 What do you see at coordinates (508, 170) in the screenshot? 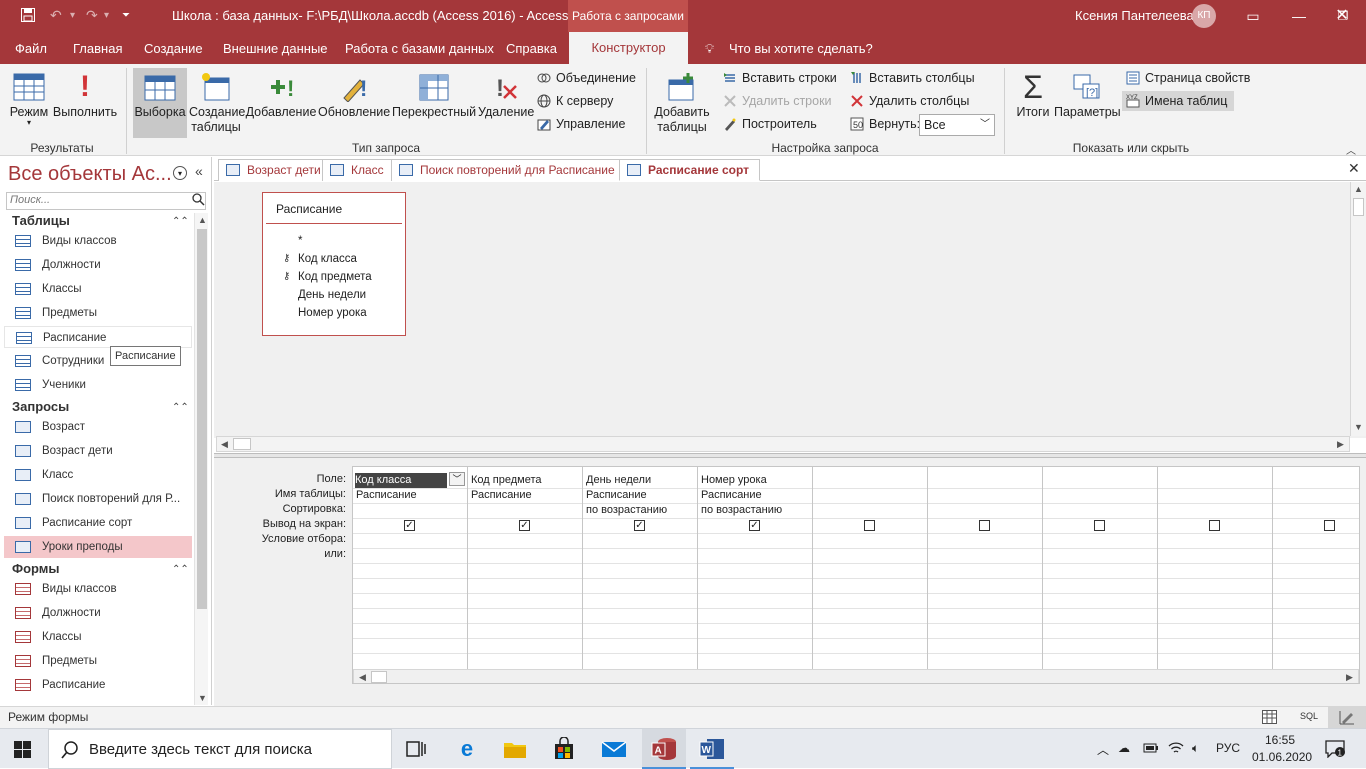
I see `doc-tab: Поиск повторений для Расписание` at bounding box center [508, 170].